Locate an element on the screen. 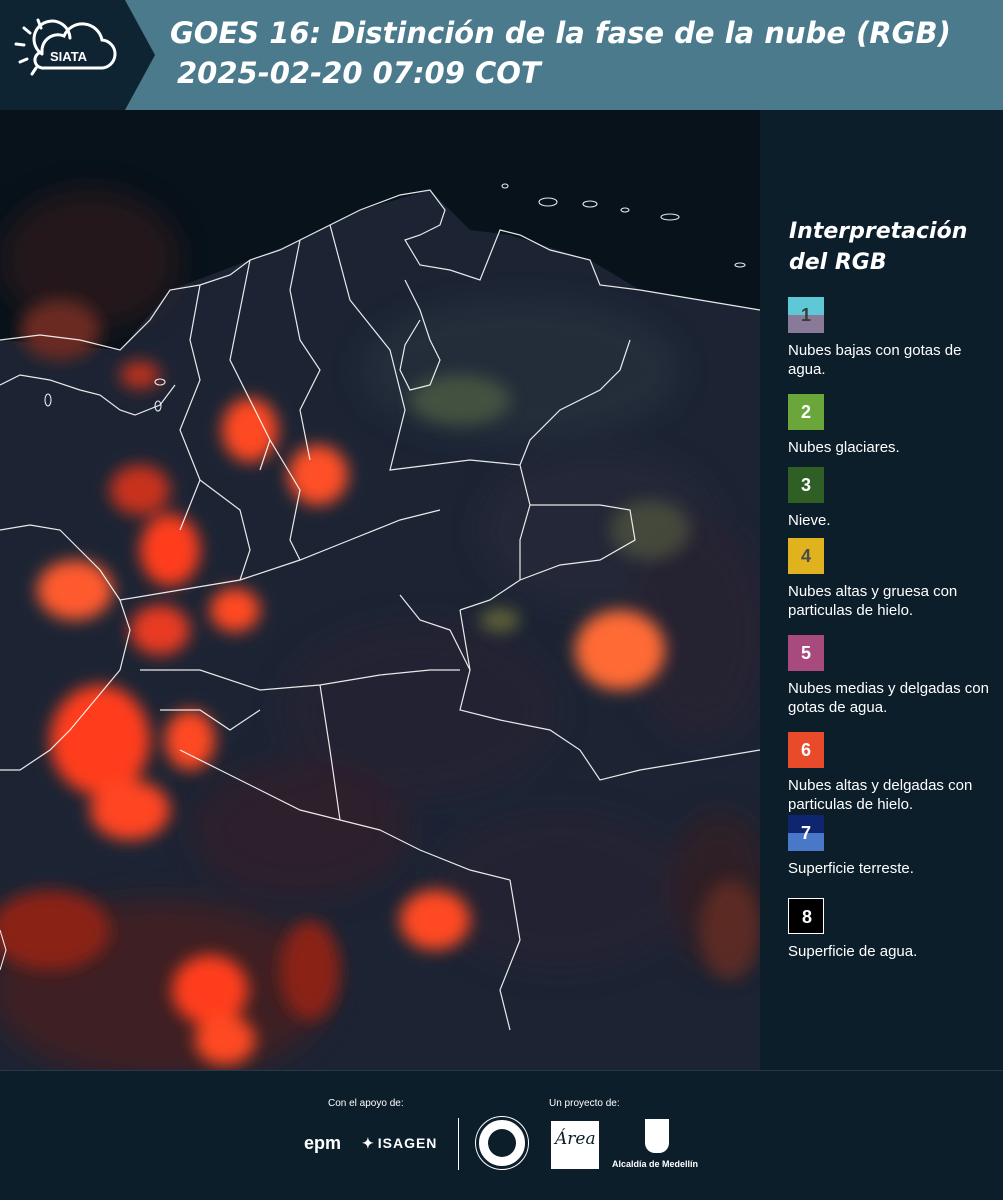  legend-swatch-number: 5 is located at coordinates (805, 653).